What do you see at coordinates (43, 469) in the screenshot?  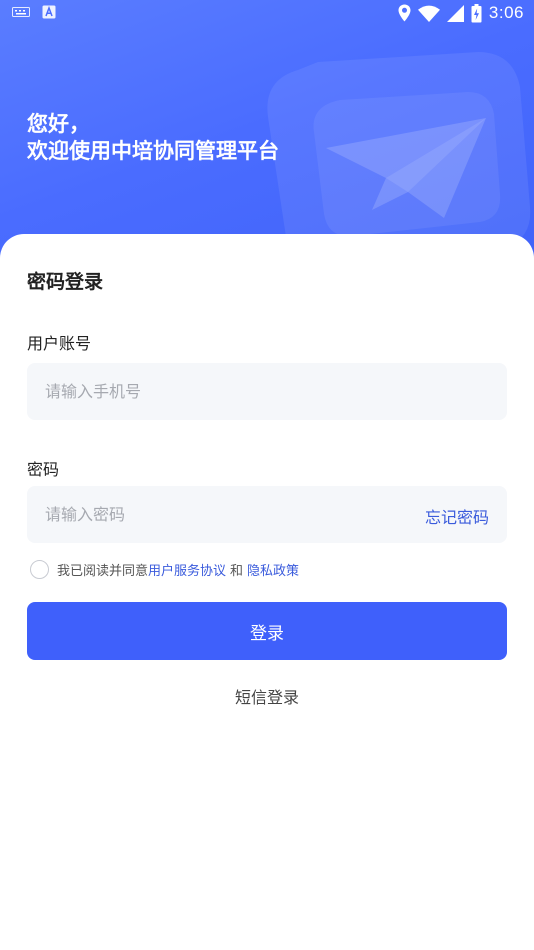 I see `password-label: 密码` at bounding box center [43, 469].